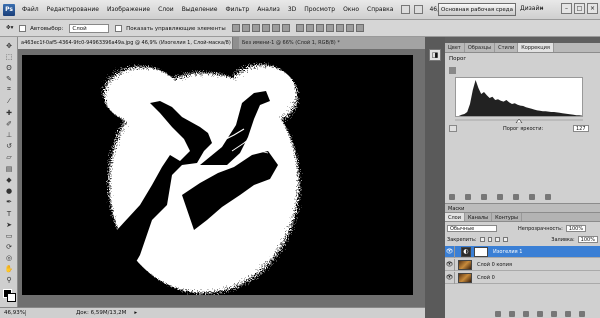  I want to click on stamp-tool-icon: ⊥, so click(9, 134).